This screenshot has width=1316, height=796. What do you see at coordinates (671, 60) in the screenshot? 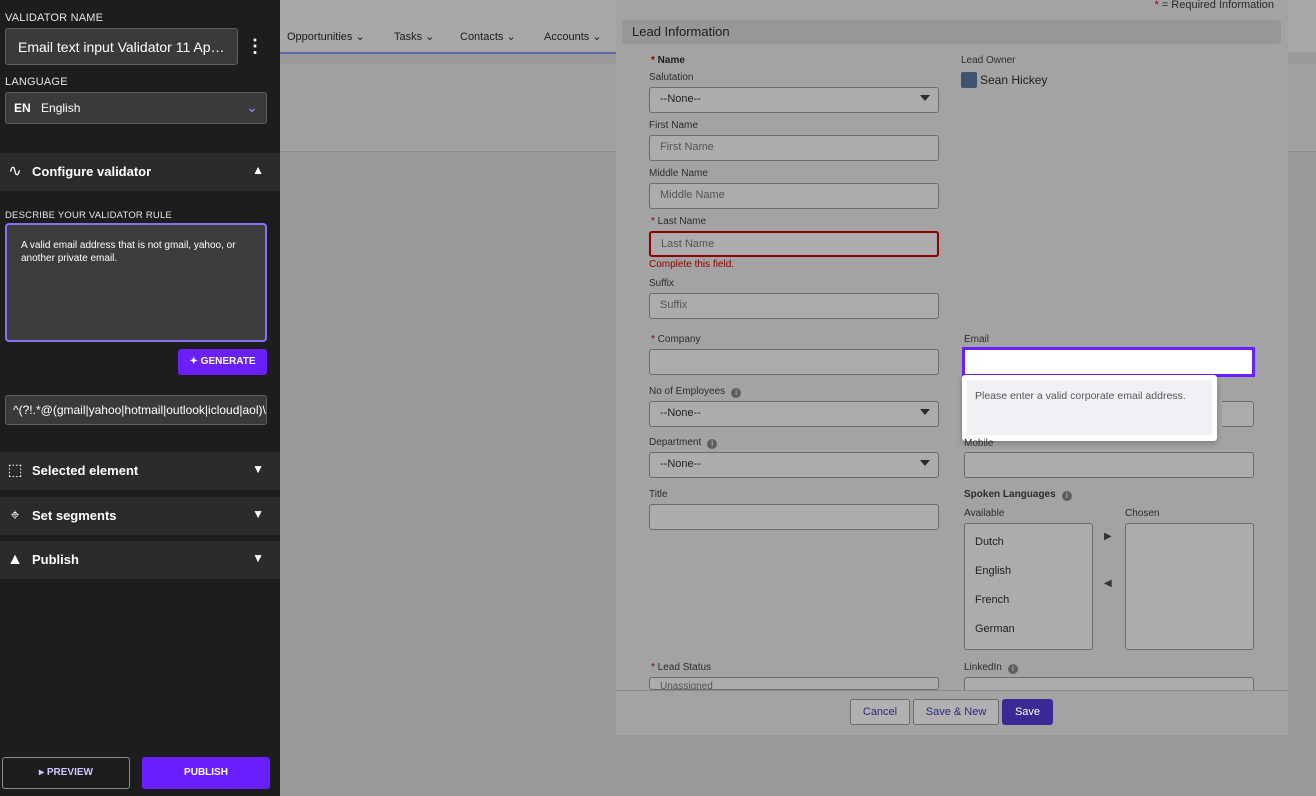
I see `name-label-text: Name` at bounding box center [671, 60].